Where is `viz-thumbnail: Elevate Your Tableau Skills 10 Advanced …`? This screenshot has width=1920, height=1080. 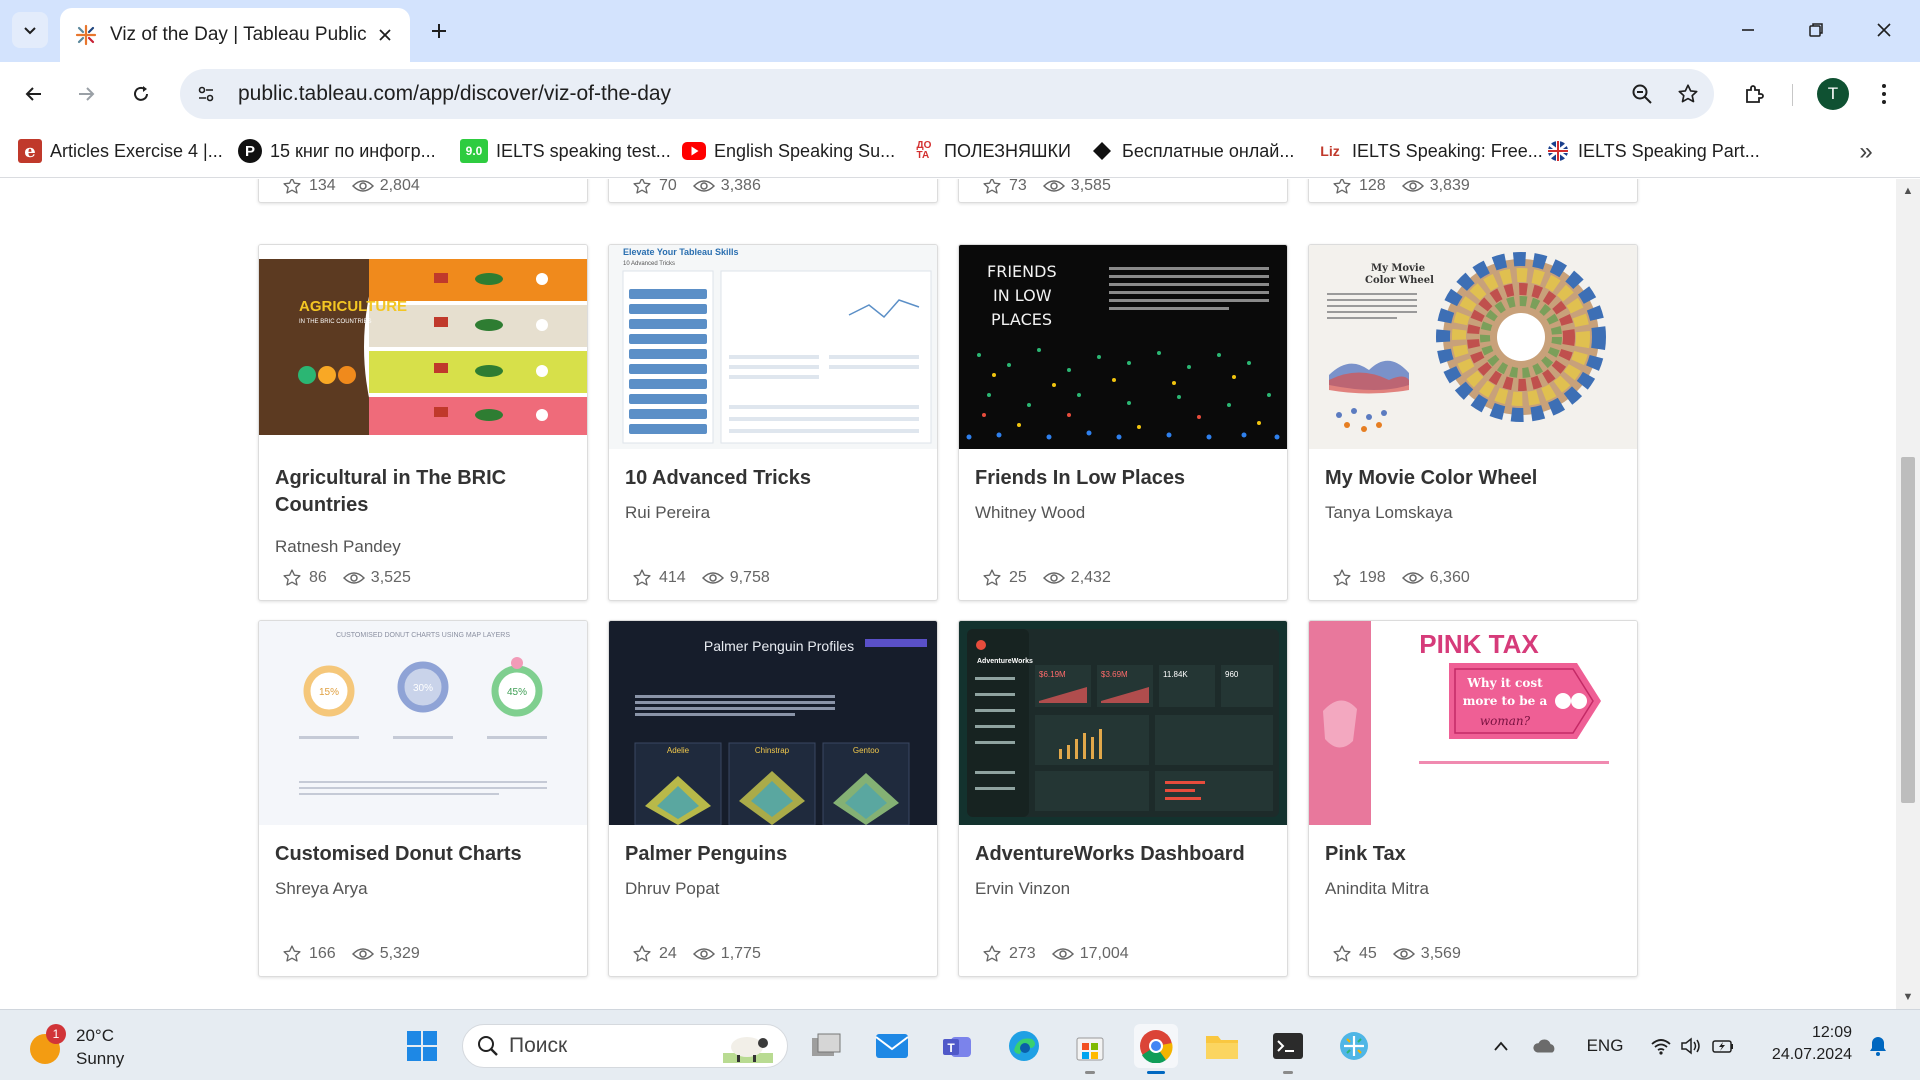
viz-thumbnail: Elevate Your Tableau Skills 10 Advanced … is located at coordinates (773, 347).